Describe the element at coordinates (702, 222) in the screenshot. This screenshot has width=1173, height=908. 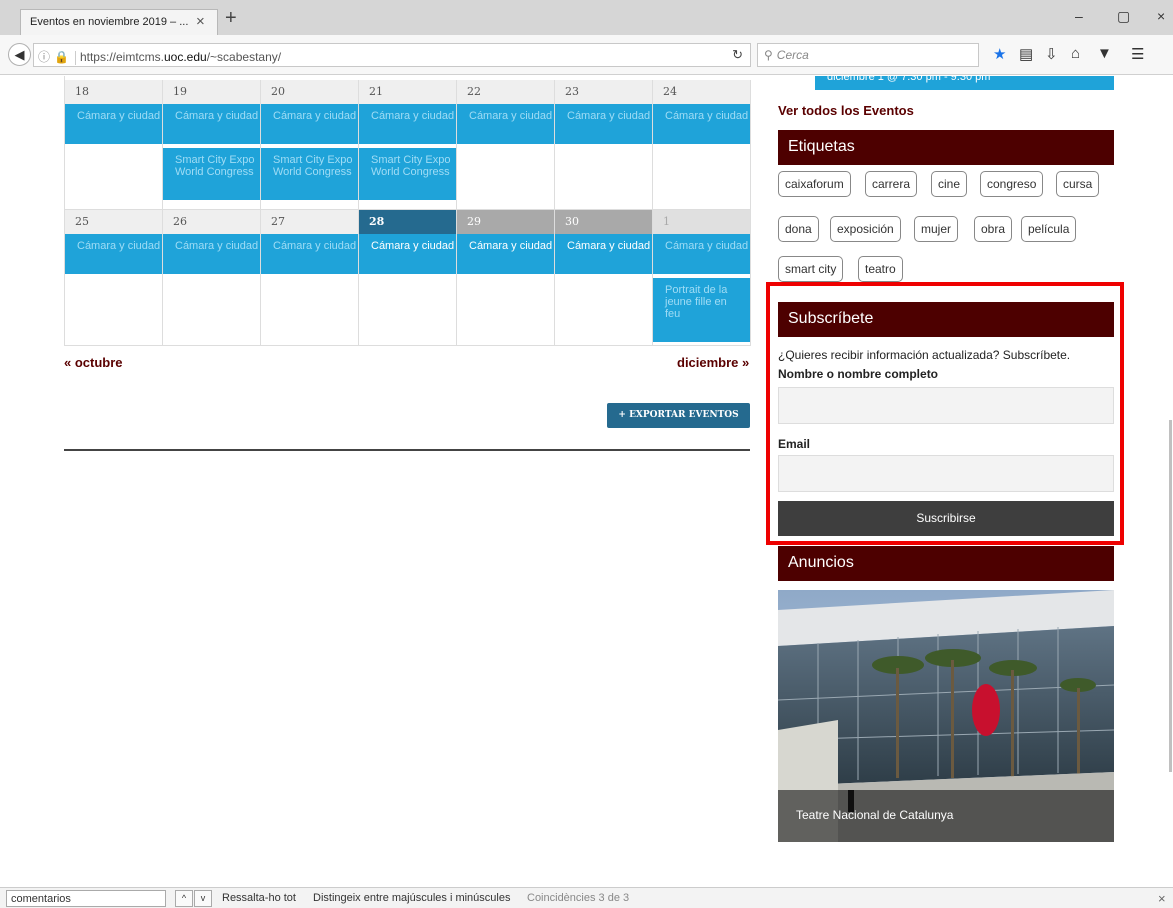
I see `day-number-next-month: 1` at that location.